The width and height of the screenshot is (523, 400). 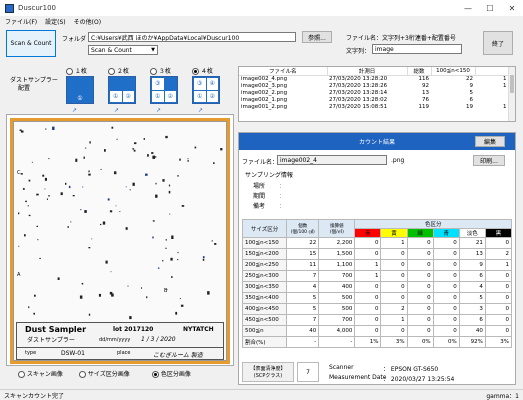 I want to click on col-date: 計測日, so click(x=367, y=71).